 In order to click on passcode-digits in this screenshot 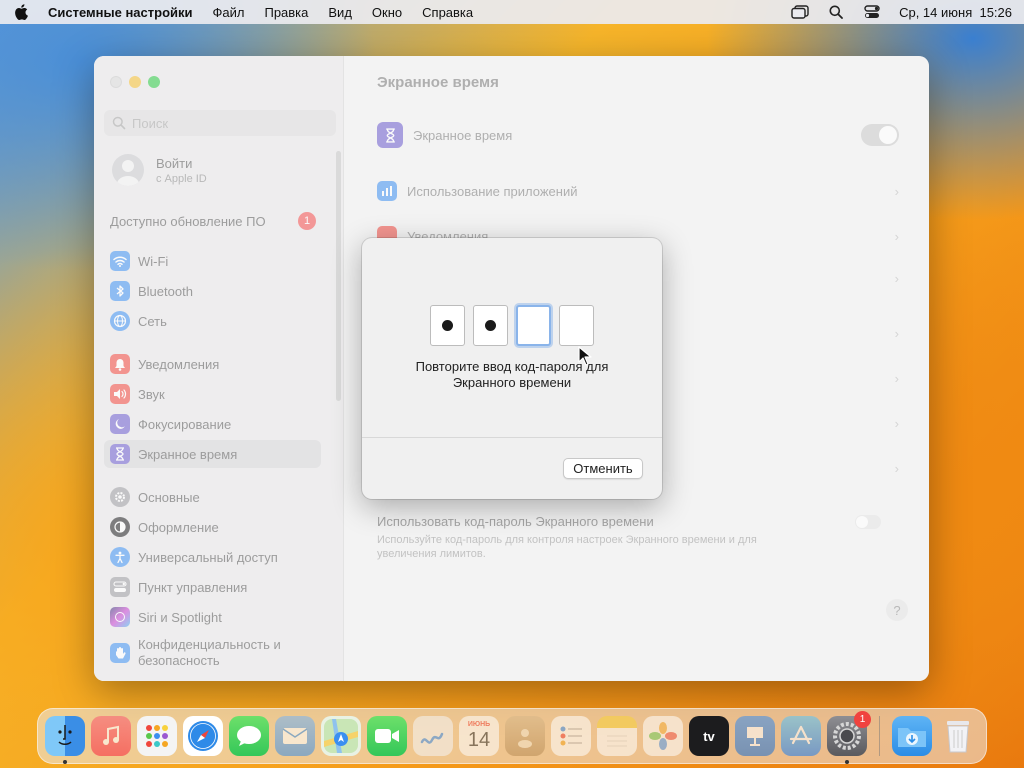, I will do `click(512, 325)`.